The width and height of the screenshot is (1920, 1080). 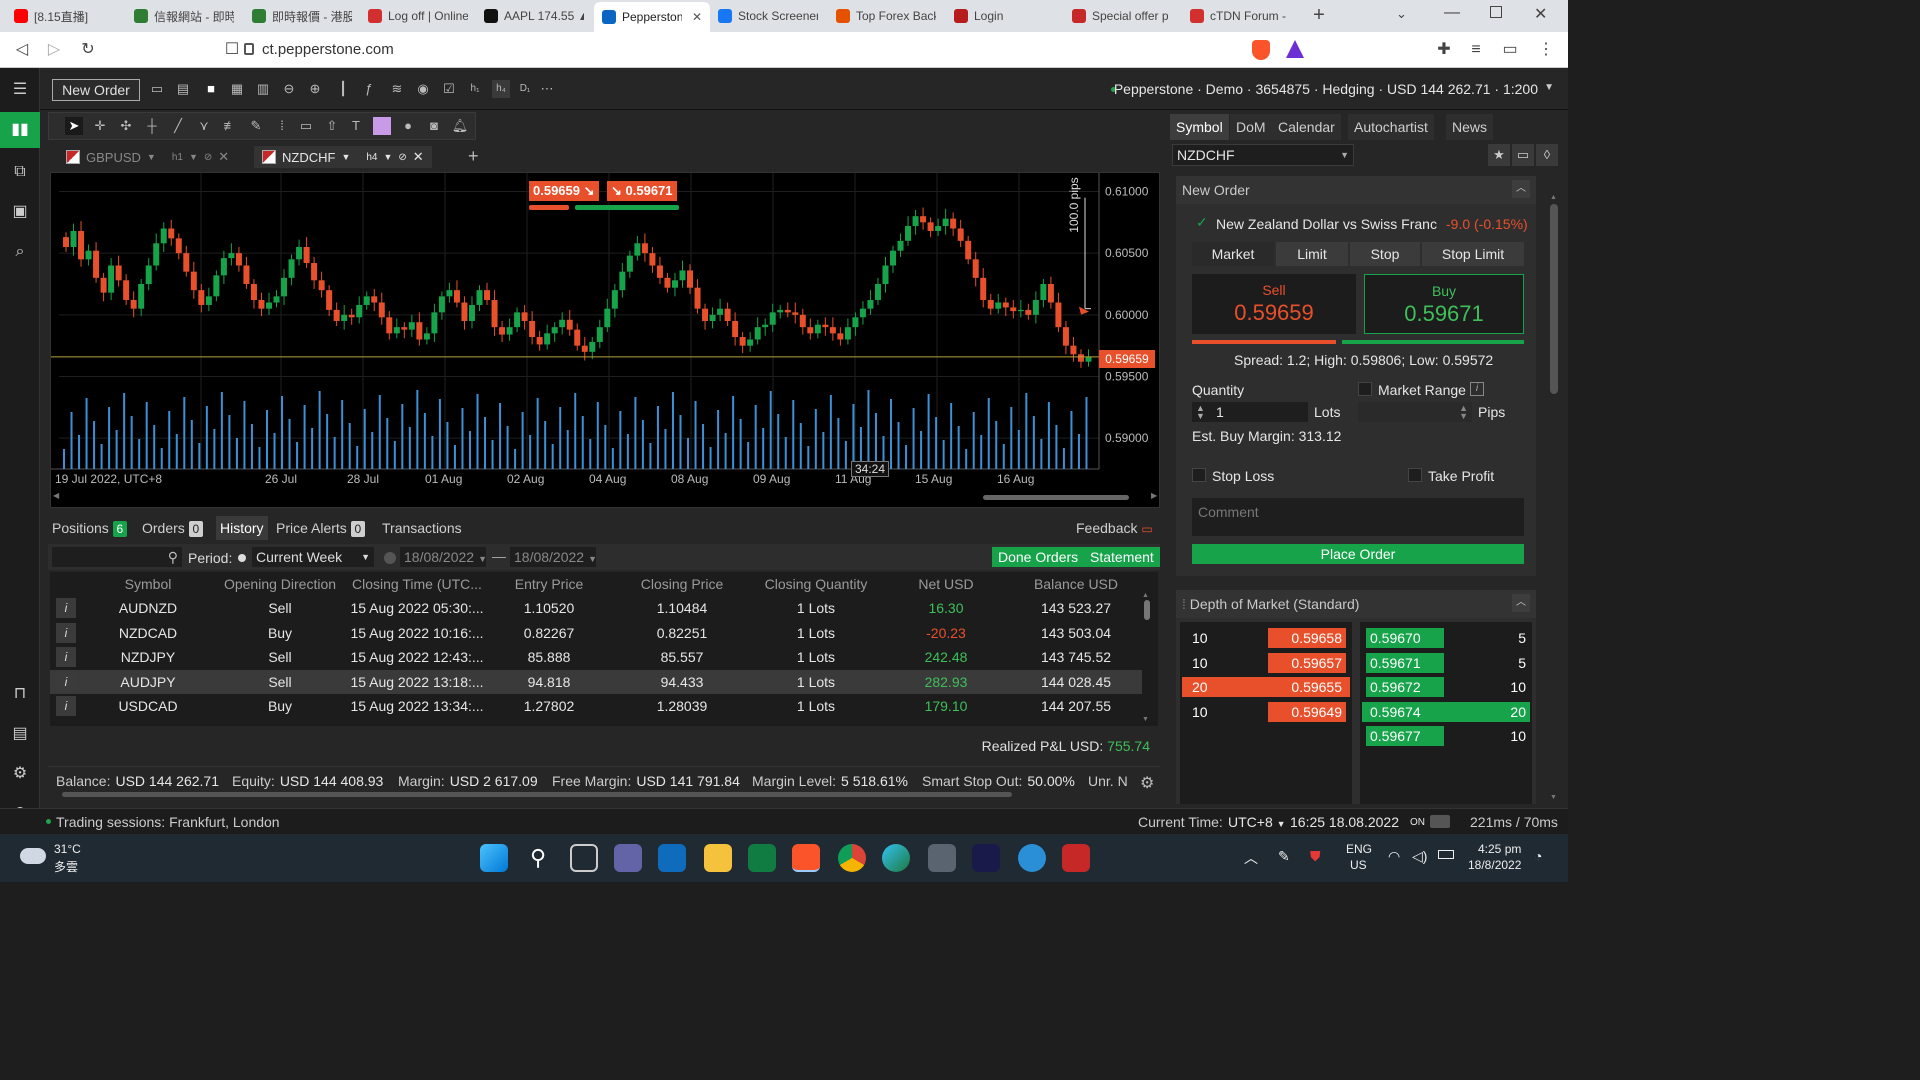 I want to click on color-swatch, so click(x=382, y=126).